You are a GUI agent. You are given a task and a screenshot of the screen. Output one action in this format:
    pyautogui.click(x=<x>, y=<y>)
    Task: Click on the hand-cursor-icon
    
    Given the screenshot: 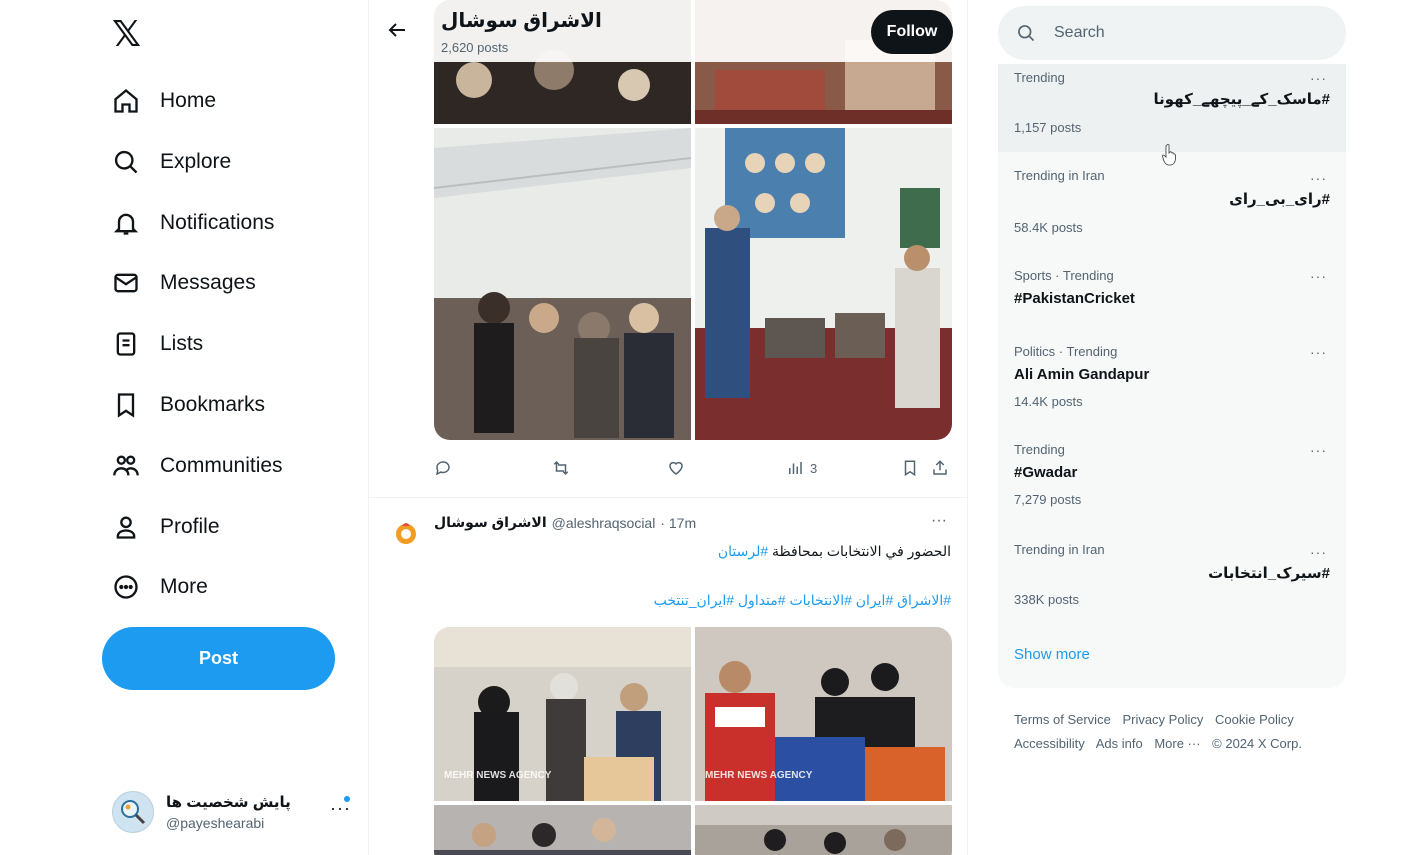 What is the action you would take?
    pyautogui.click(x=1169, y=155)
    